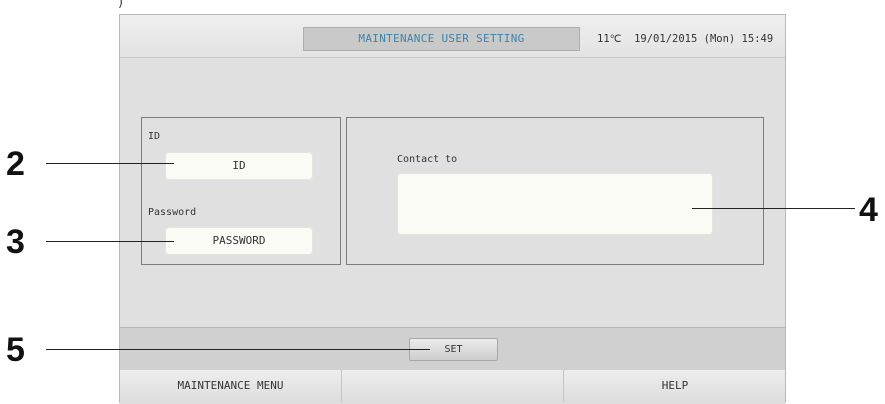  Describe the element at coordinates (172, 212) in the screenshot. I see `password-label: Password` at that location.